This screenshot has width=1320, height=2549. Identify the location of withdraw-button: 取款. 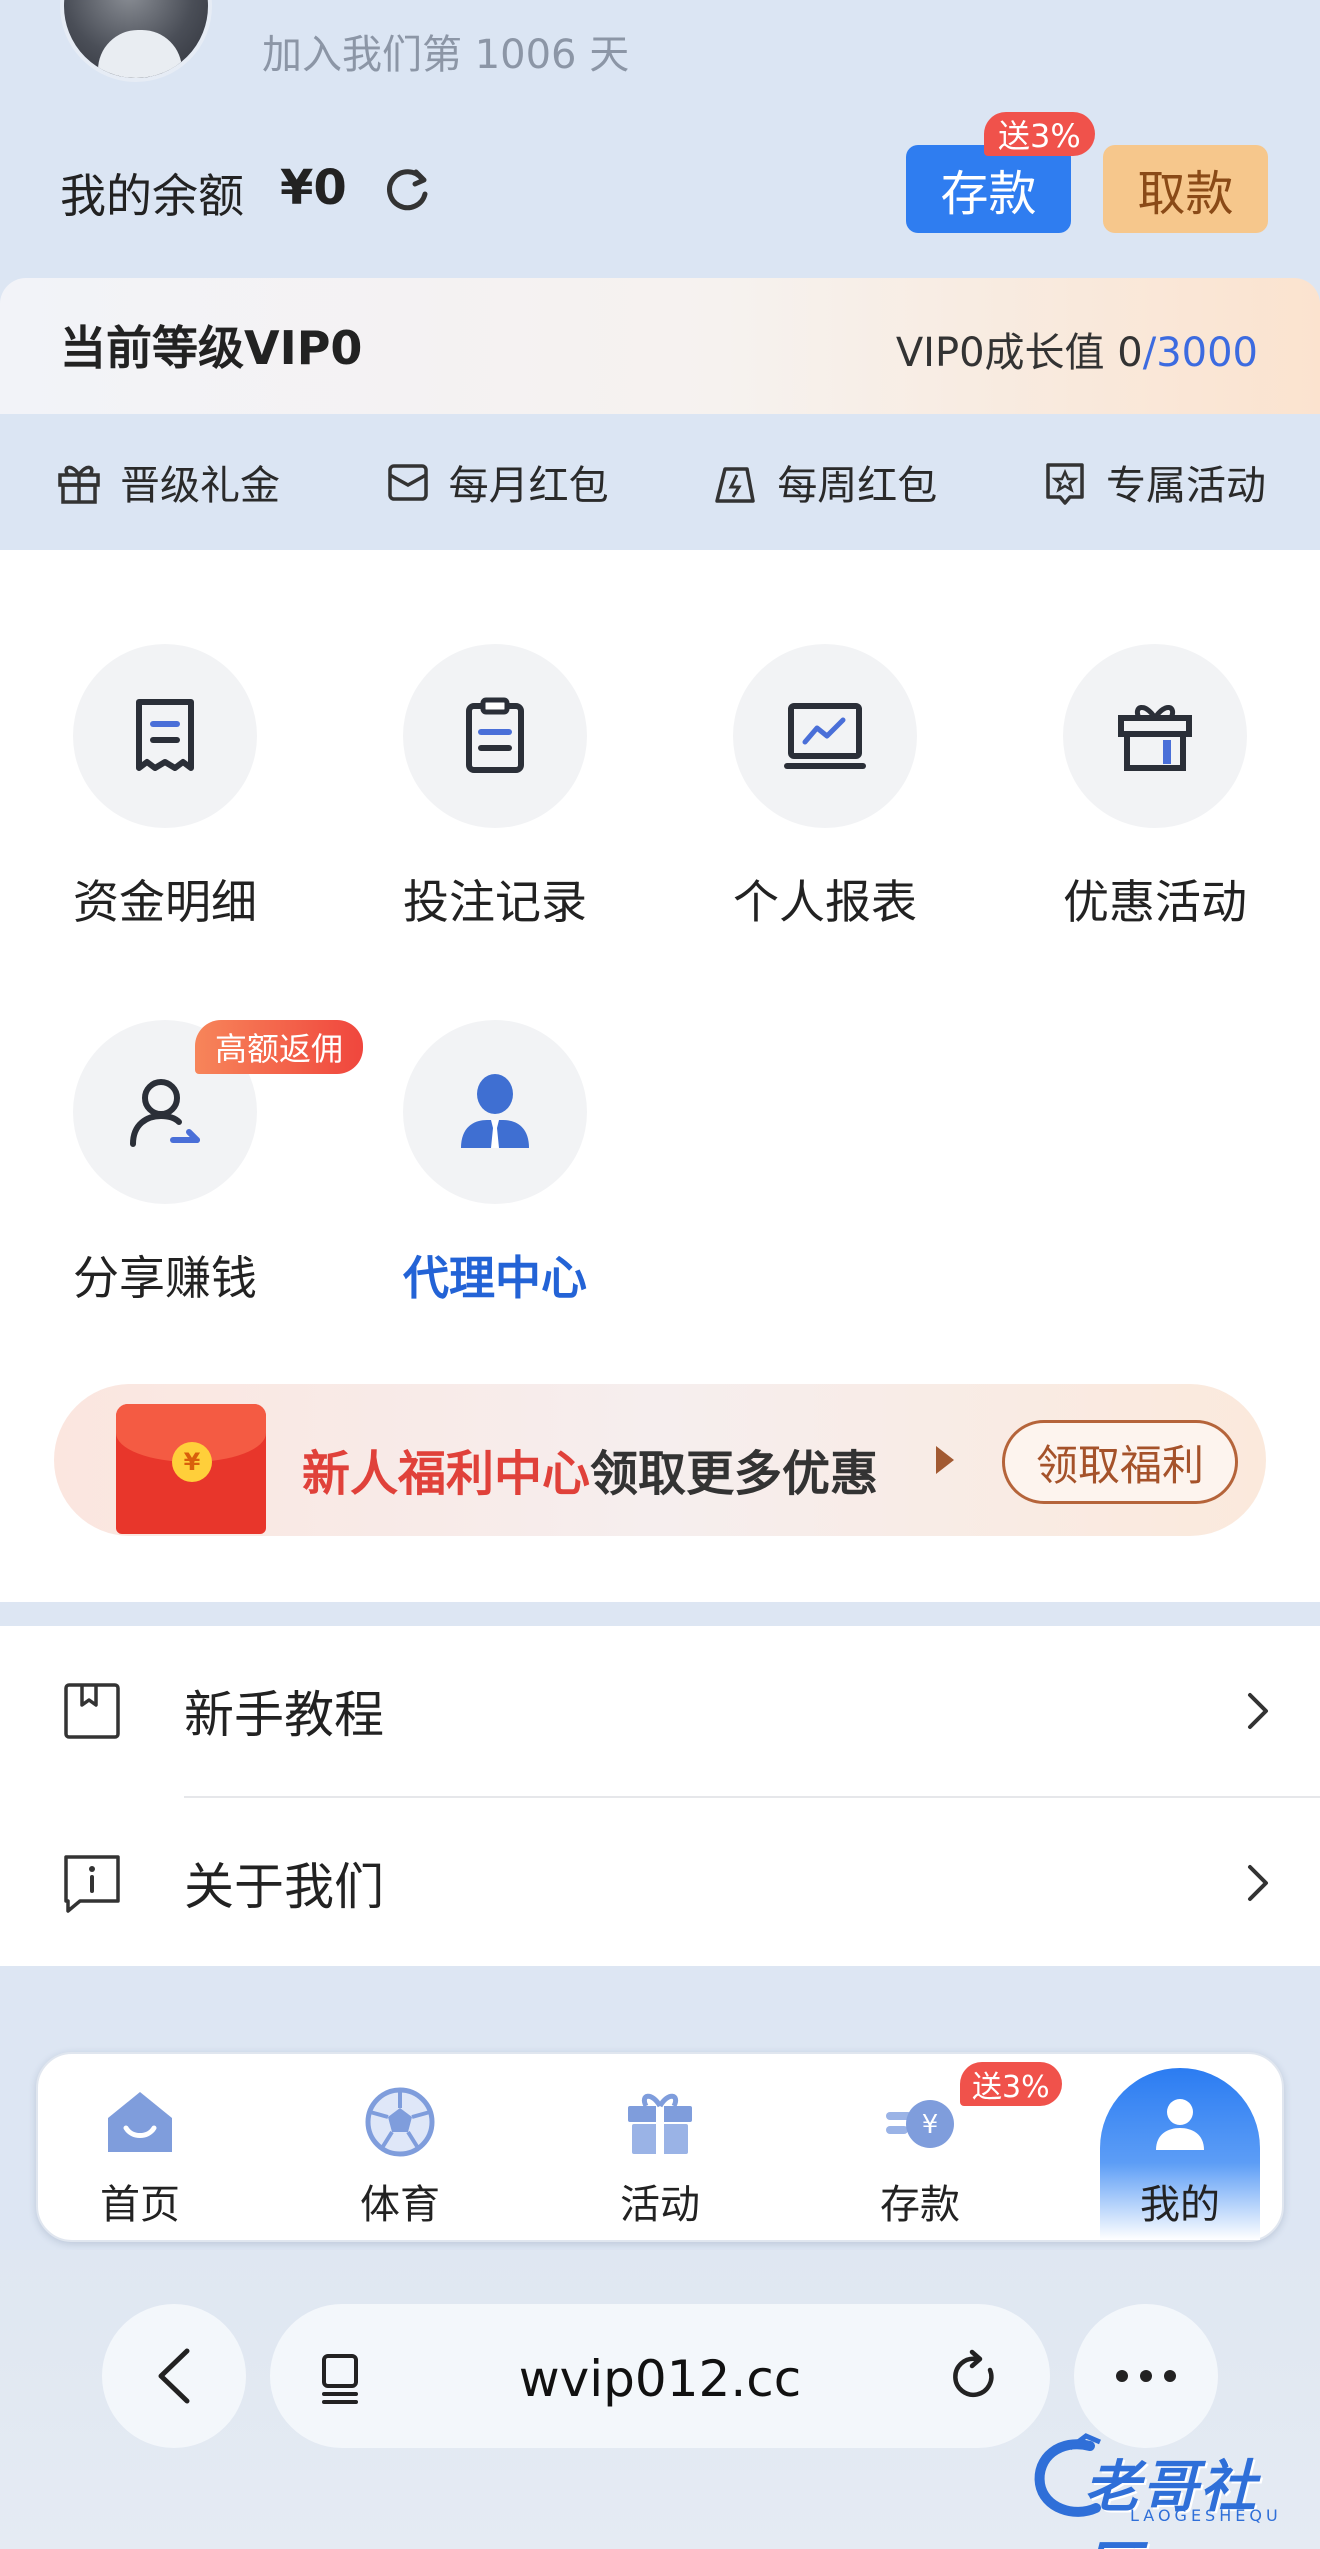
(1185, 189).